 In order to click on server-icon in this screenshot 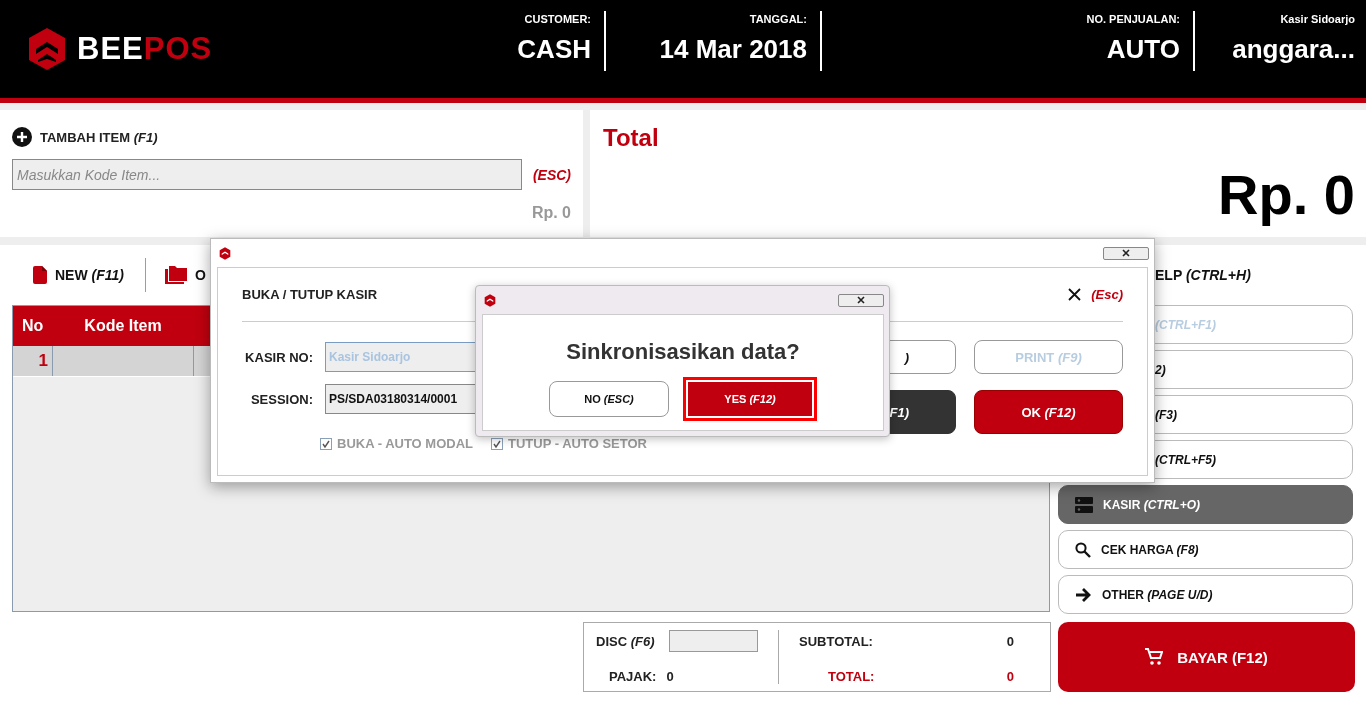, I will do `click(1084, 504)`.